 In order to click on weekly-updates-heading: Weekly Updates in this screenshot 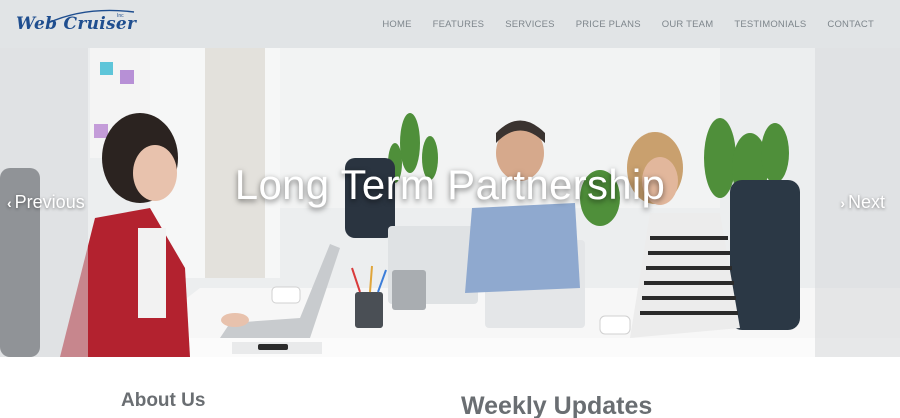, I will do `click(557, 405)`.